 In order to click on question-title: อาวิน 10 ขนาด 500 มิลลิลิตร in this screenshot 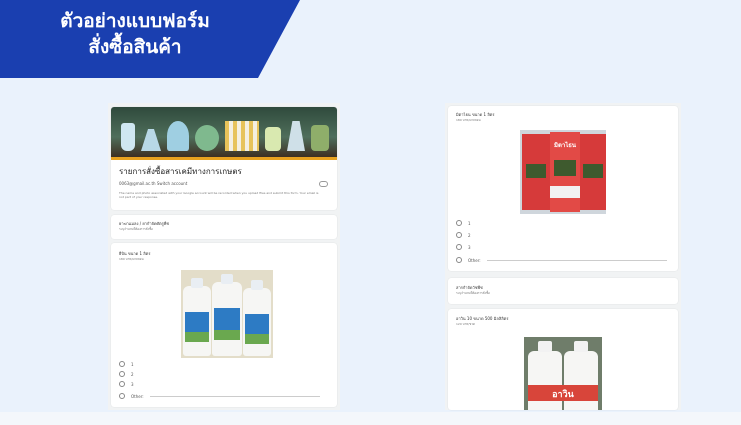, I will do `click(482, 318)`.